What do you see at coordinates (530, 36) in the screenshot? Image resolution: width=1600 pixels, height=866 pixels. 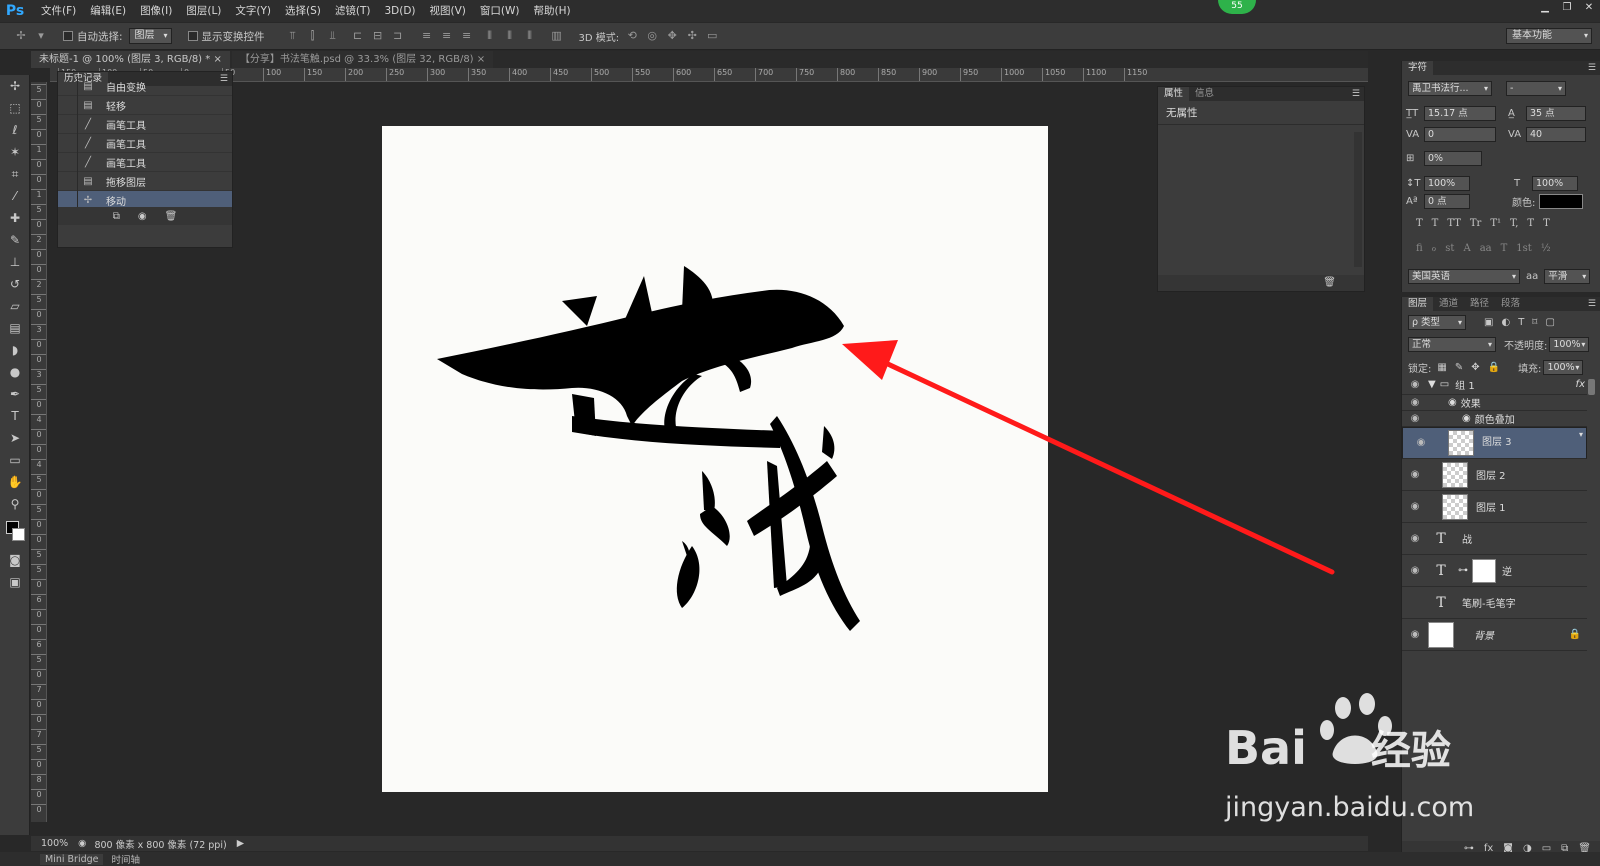 I see `distribute-right-icon: ⦀` at bounding box center [530, 36].